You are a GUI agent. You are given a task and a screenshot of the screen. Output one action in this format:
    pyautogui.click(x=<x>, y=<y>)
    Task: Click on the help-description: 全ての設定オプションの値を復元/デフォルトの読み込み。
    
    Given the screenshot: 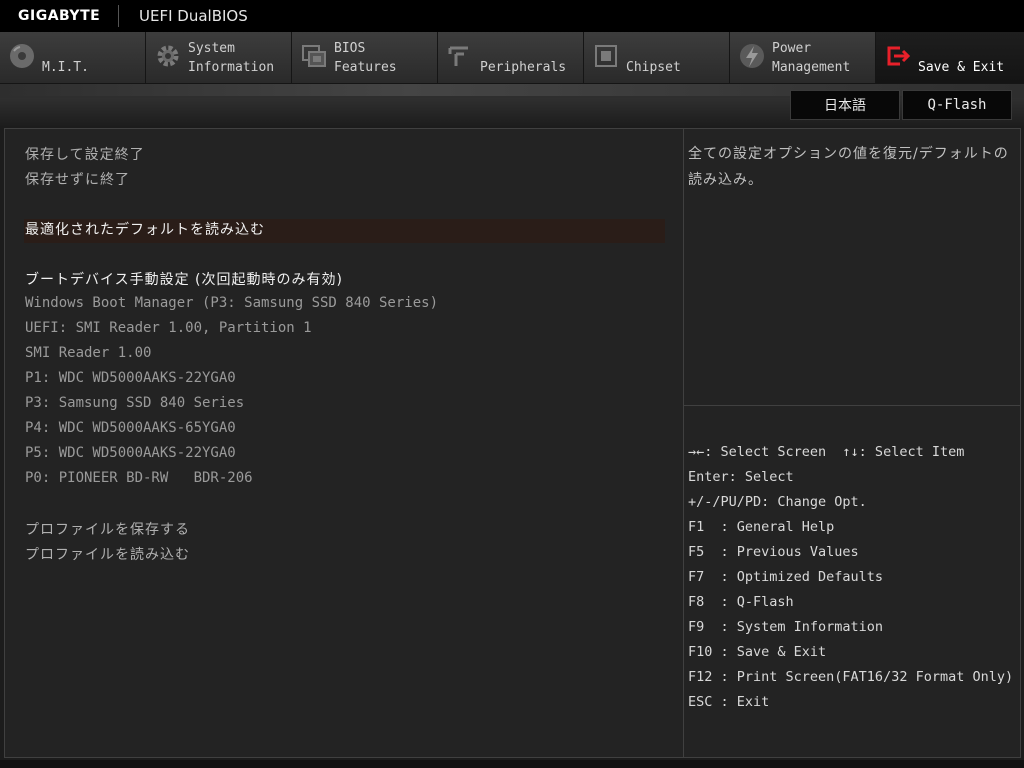 What is the action you would take?
    pyautogui.click(x=848, y=167)
    